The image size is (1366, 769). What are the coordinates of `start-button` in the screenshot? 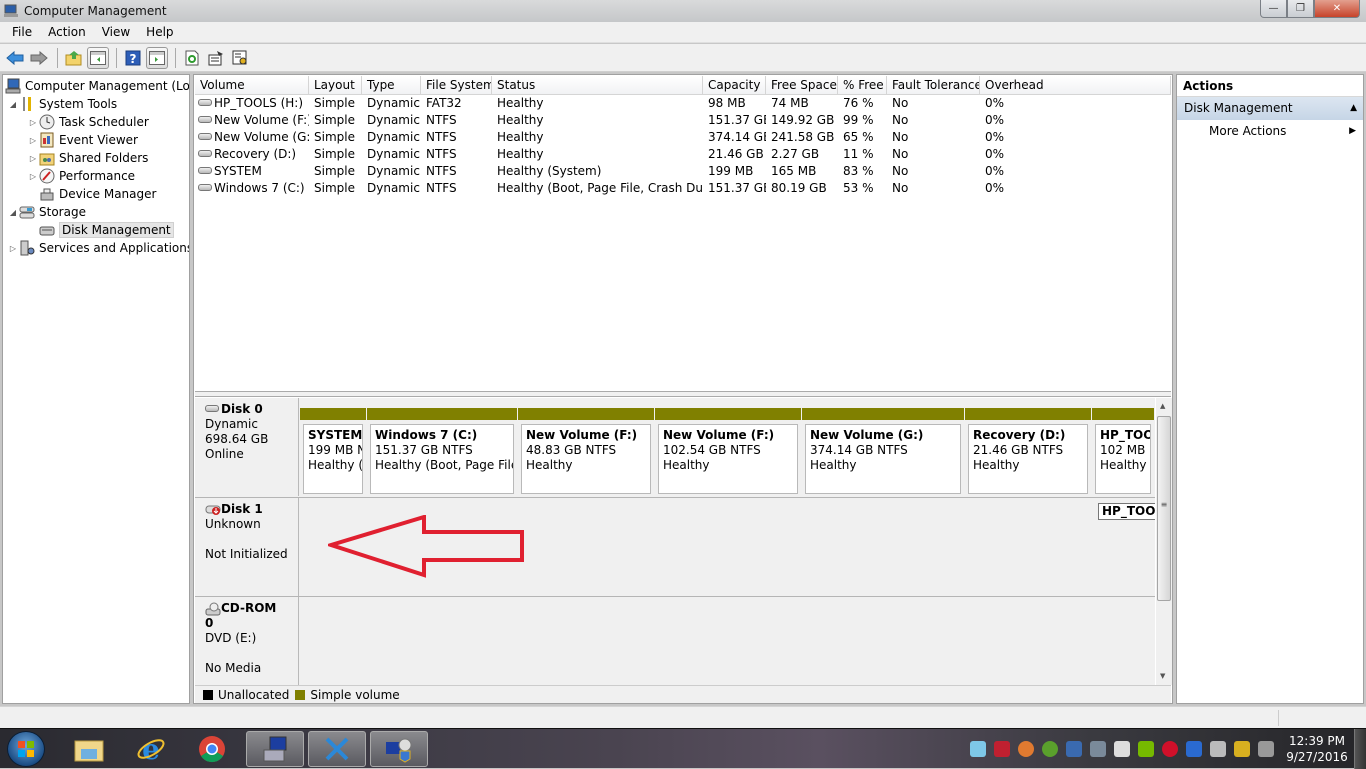 It's located at (26, 749).